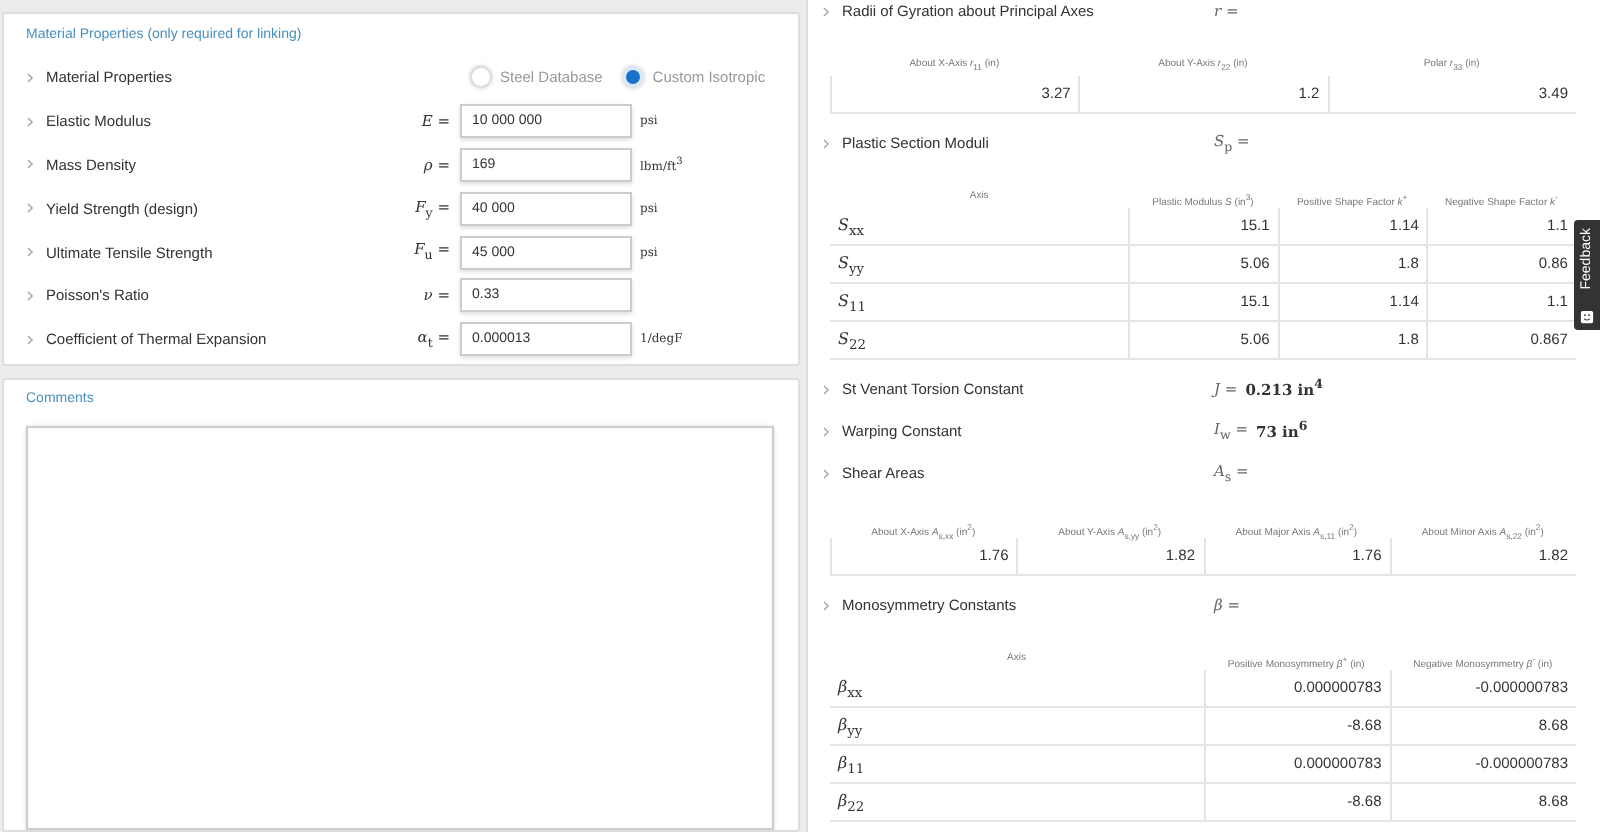  I want to click on table-cell: β$_{11}$, so click(1016, 765).